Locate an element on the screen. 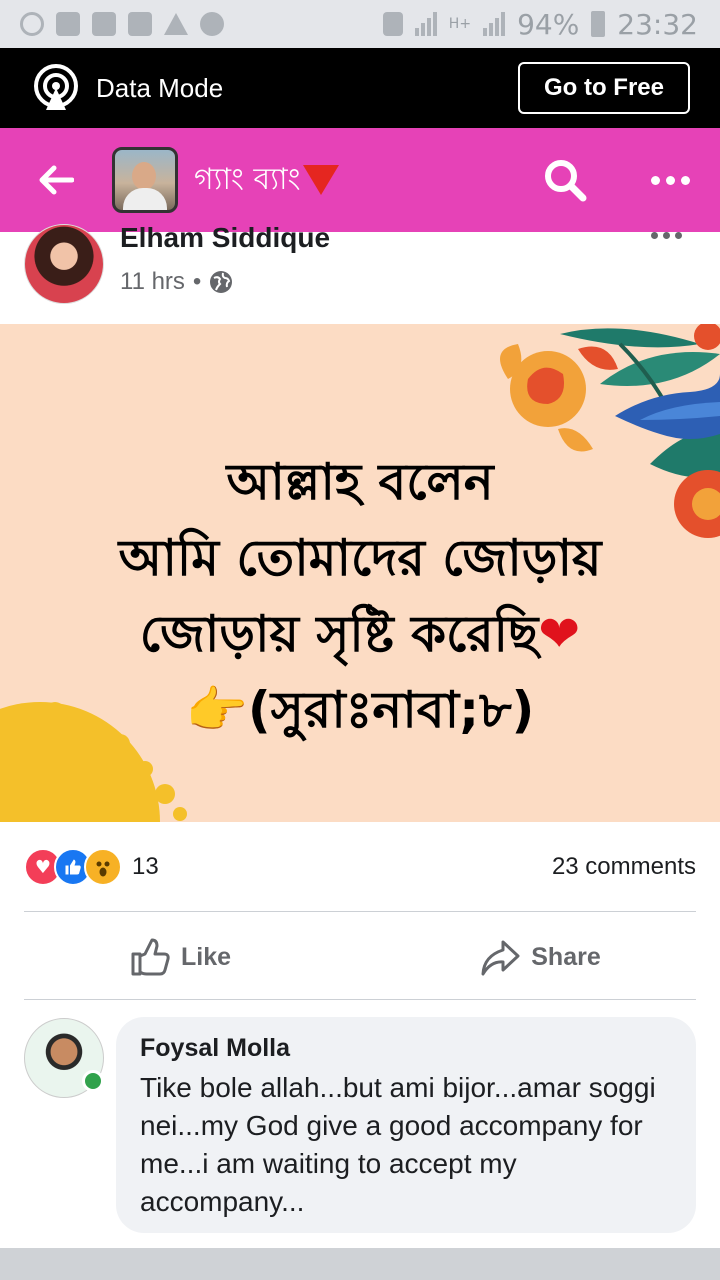 This screenshot has width=720, height=1280. post-meta: 11 hrs • is located at coordinates (176, 282).